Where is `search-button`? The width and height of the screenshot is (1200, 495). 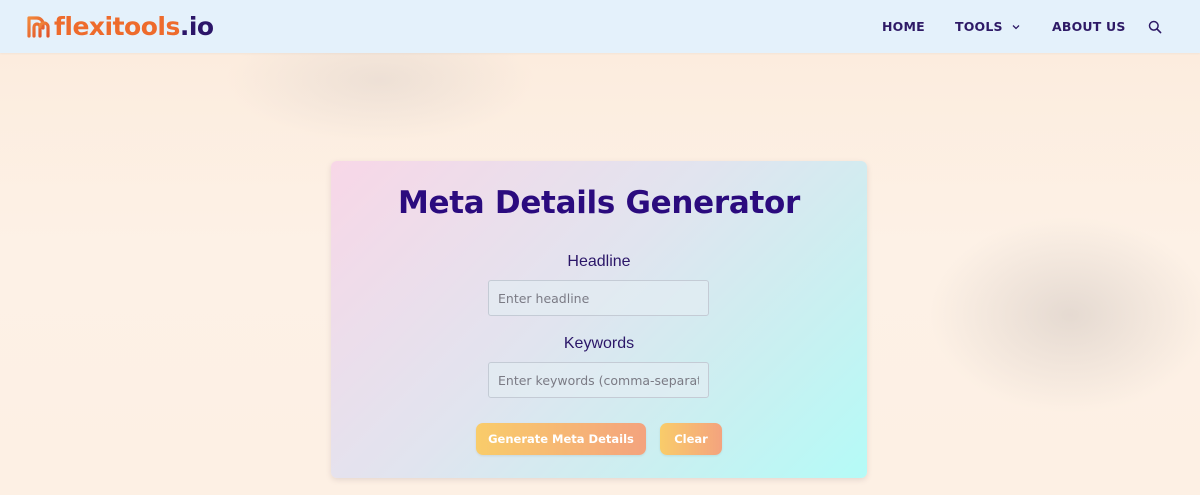
search-button is located at coordinates (1156, 27).